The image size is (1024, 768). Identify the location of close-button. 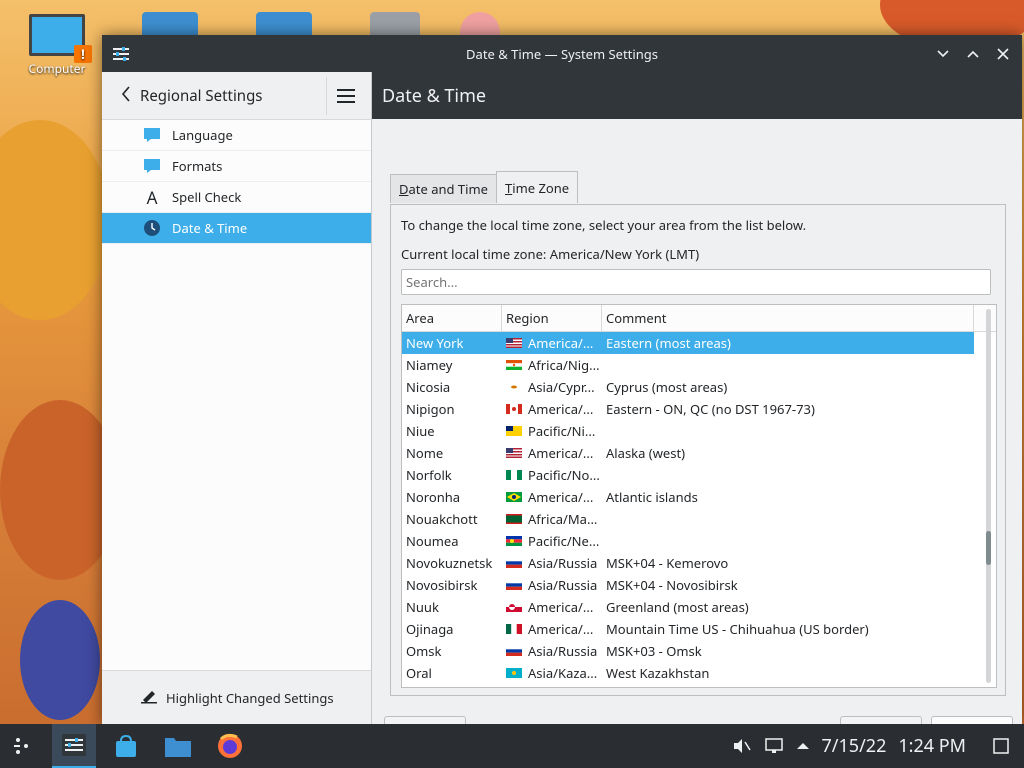
(1003, 54).